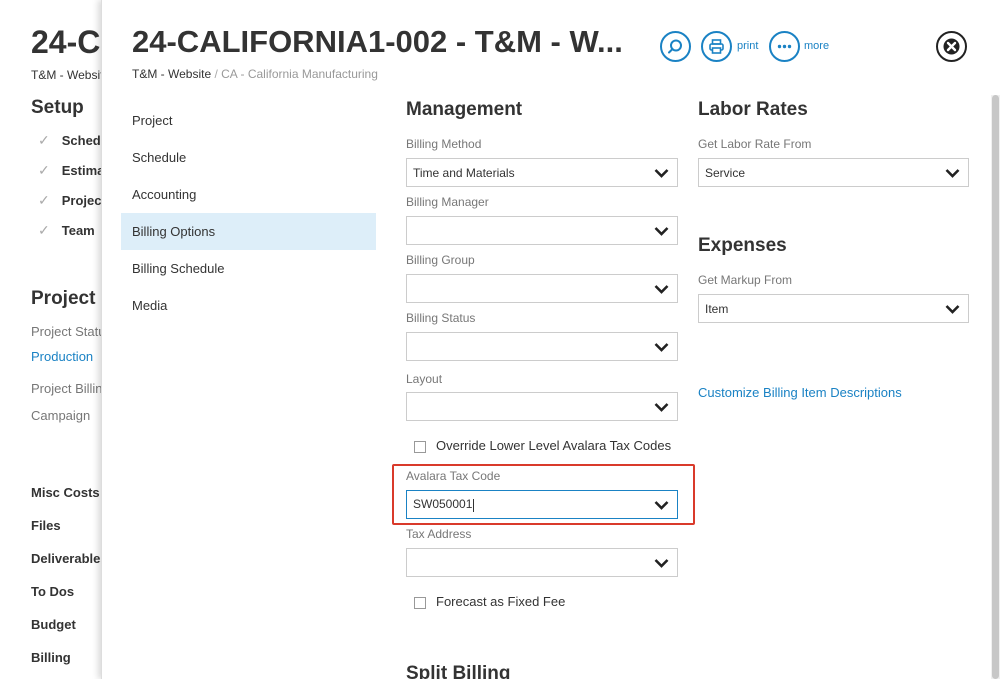 The width and height of the screenshot is (1000, 679). I want to click on nav-item-schedule: Schedule, so click(248, 157).